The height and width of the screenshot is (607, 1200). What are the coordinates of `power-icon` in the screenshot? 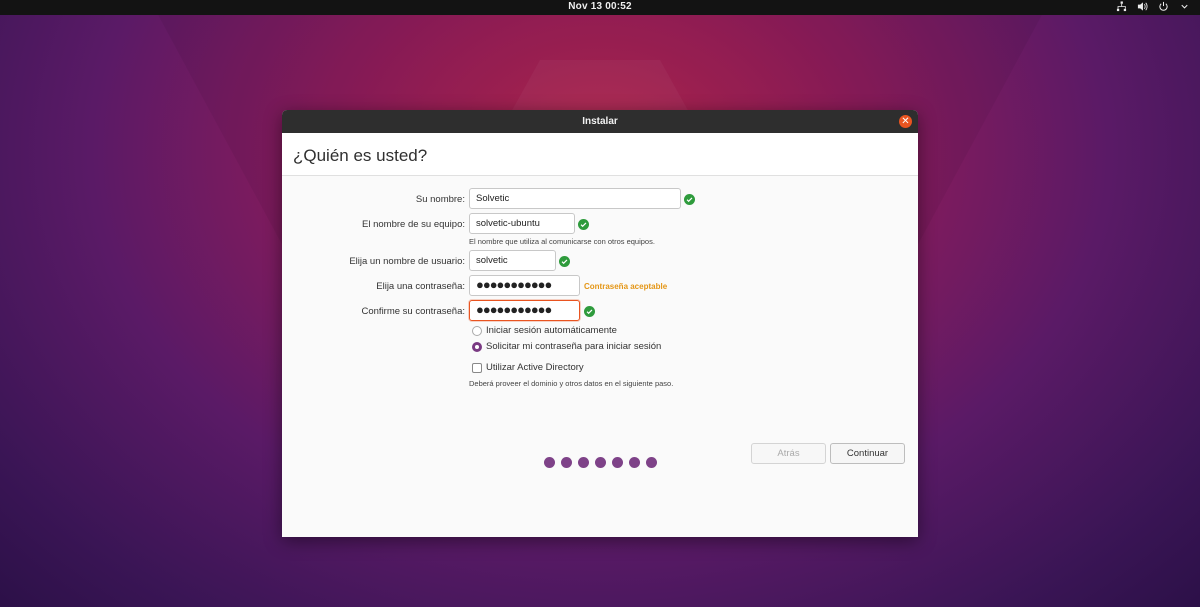 It's located at (1163, 6).